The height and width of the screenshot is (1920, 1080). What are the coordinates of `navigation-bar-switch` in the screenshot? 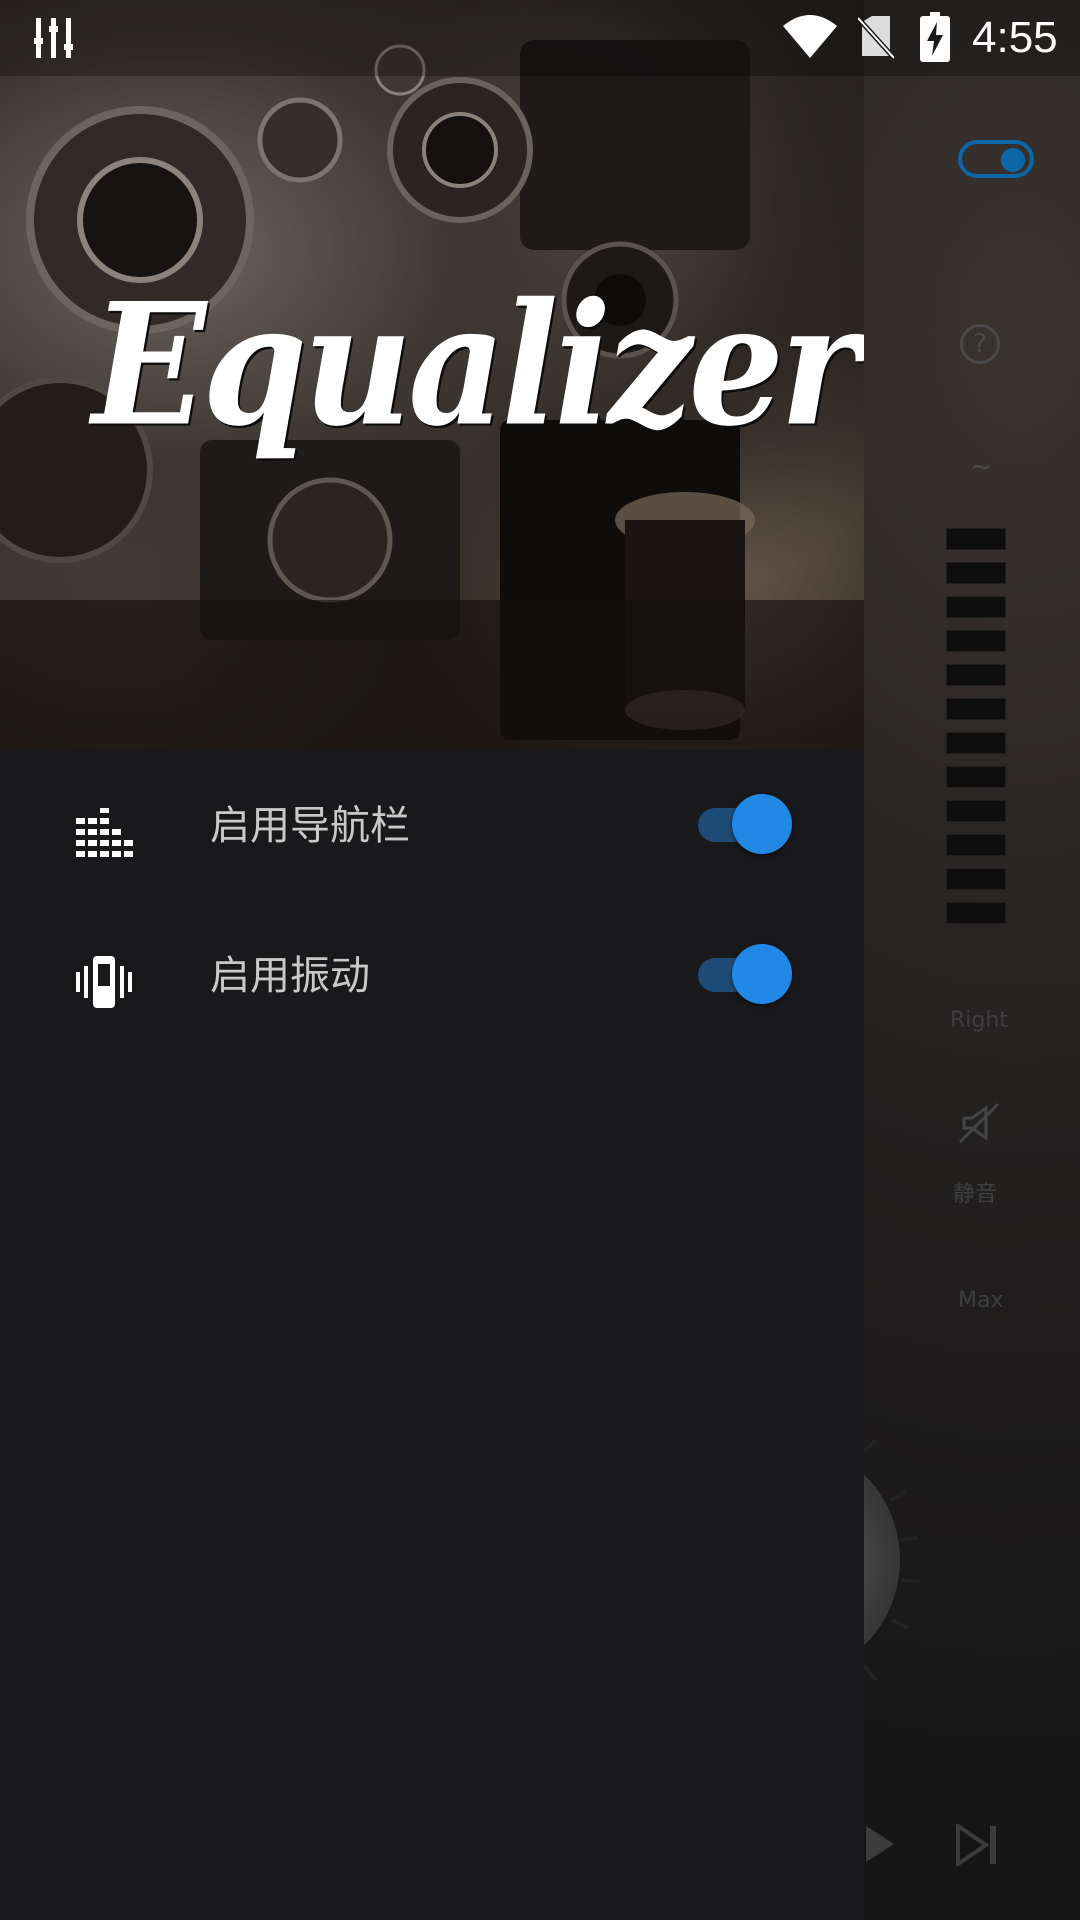 It's located at (746, 824).